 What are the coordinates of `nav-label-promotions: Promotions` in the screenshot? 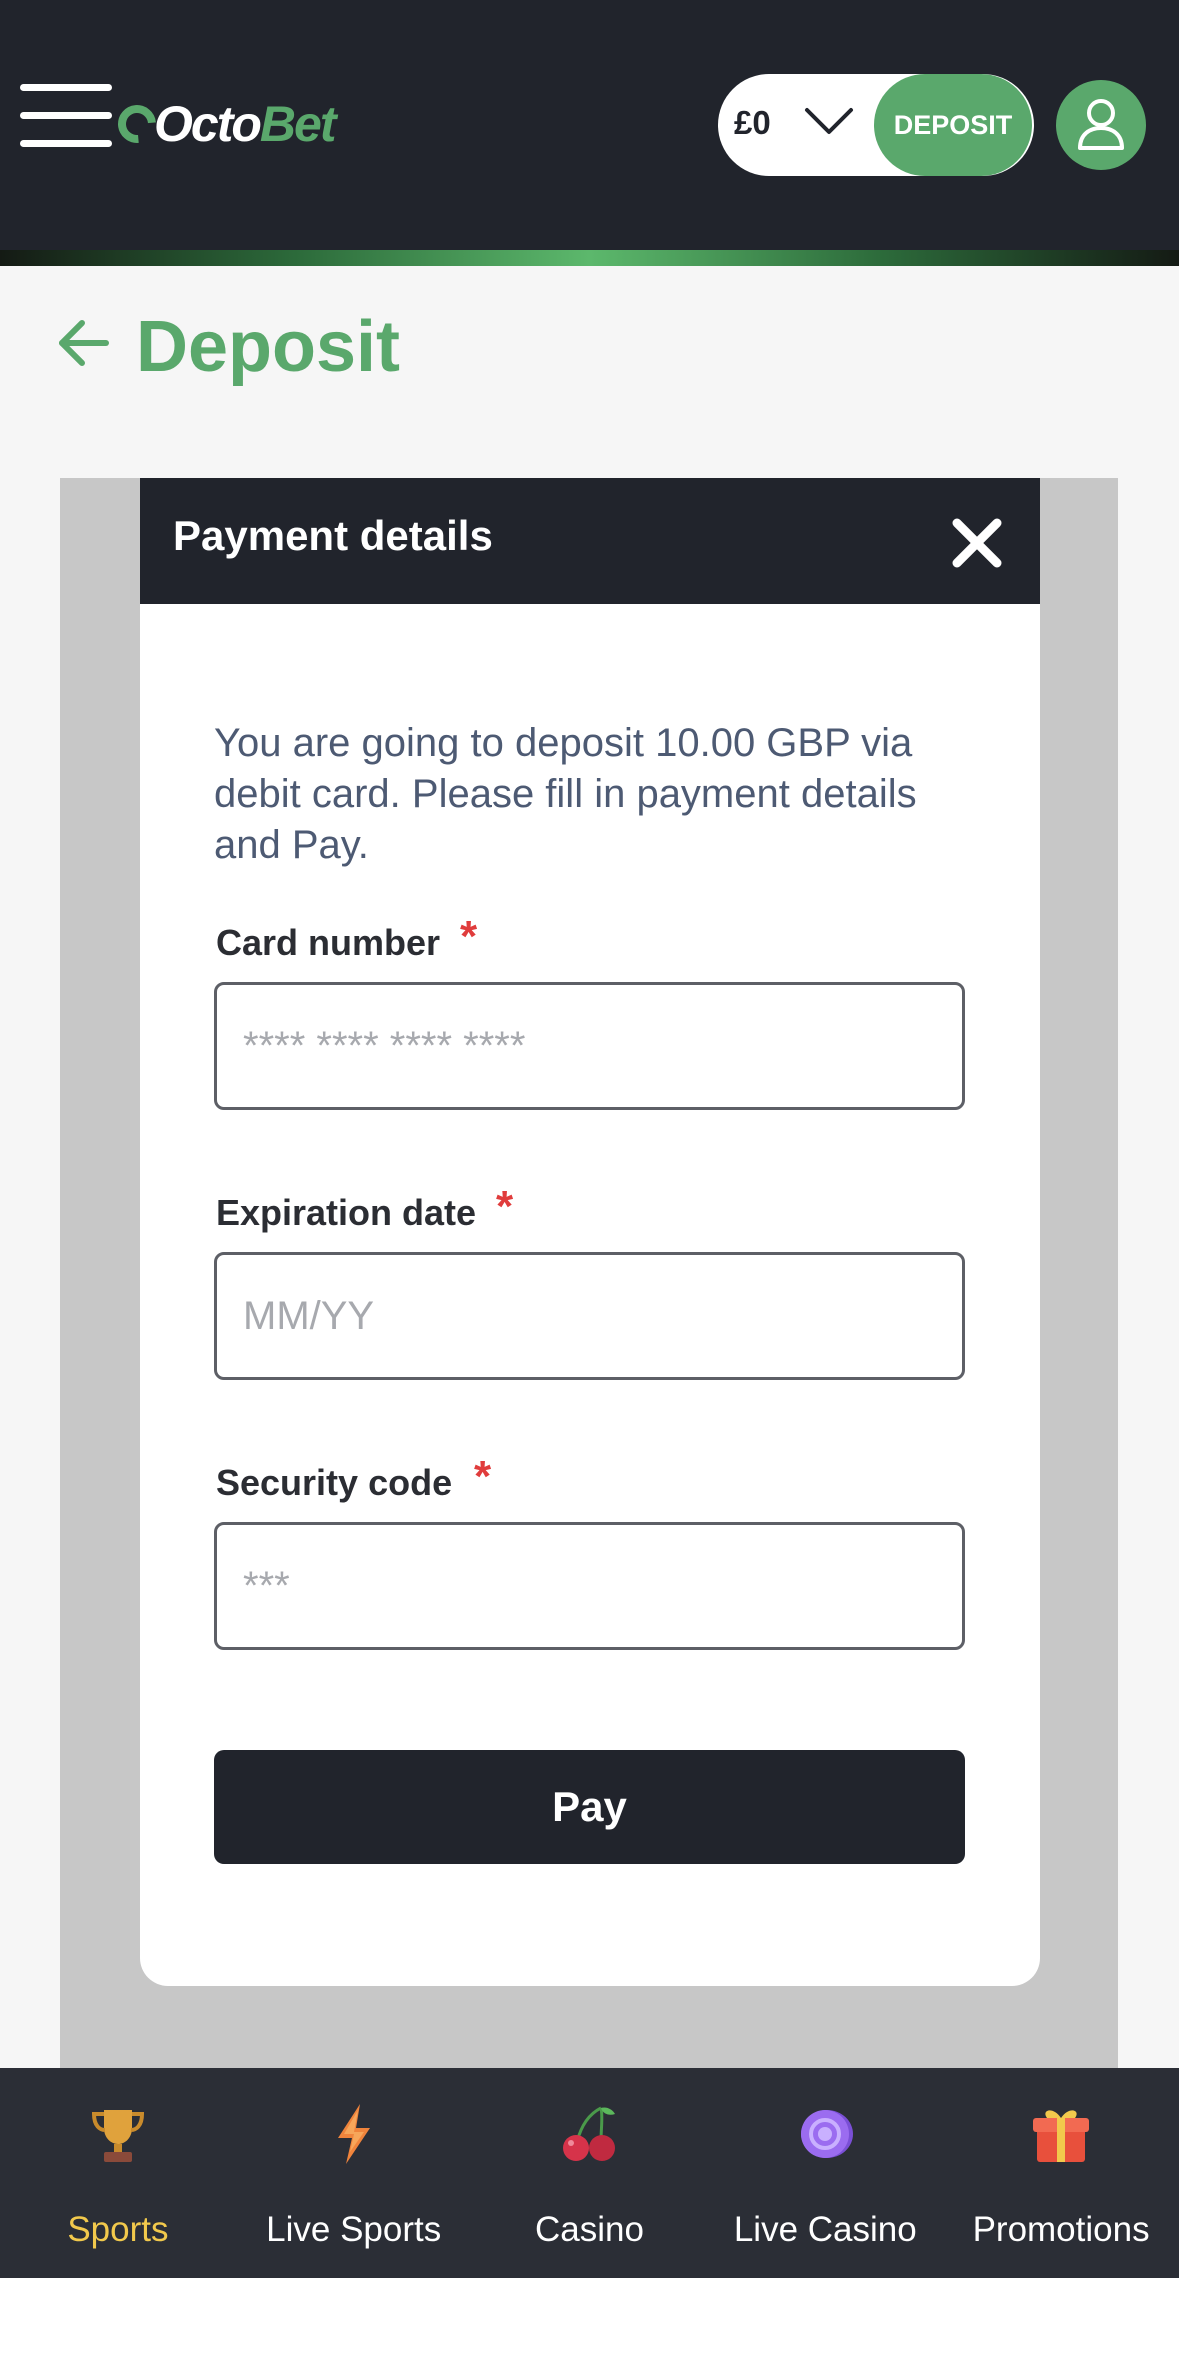 It's located at (1061, 2229).